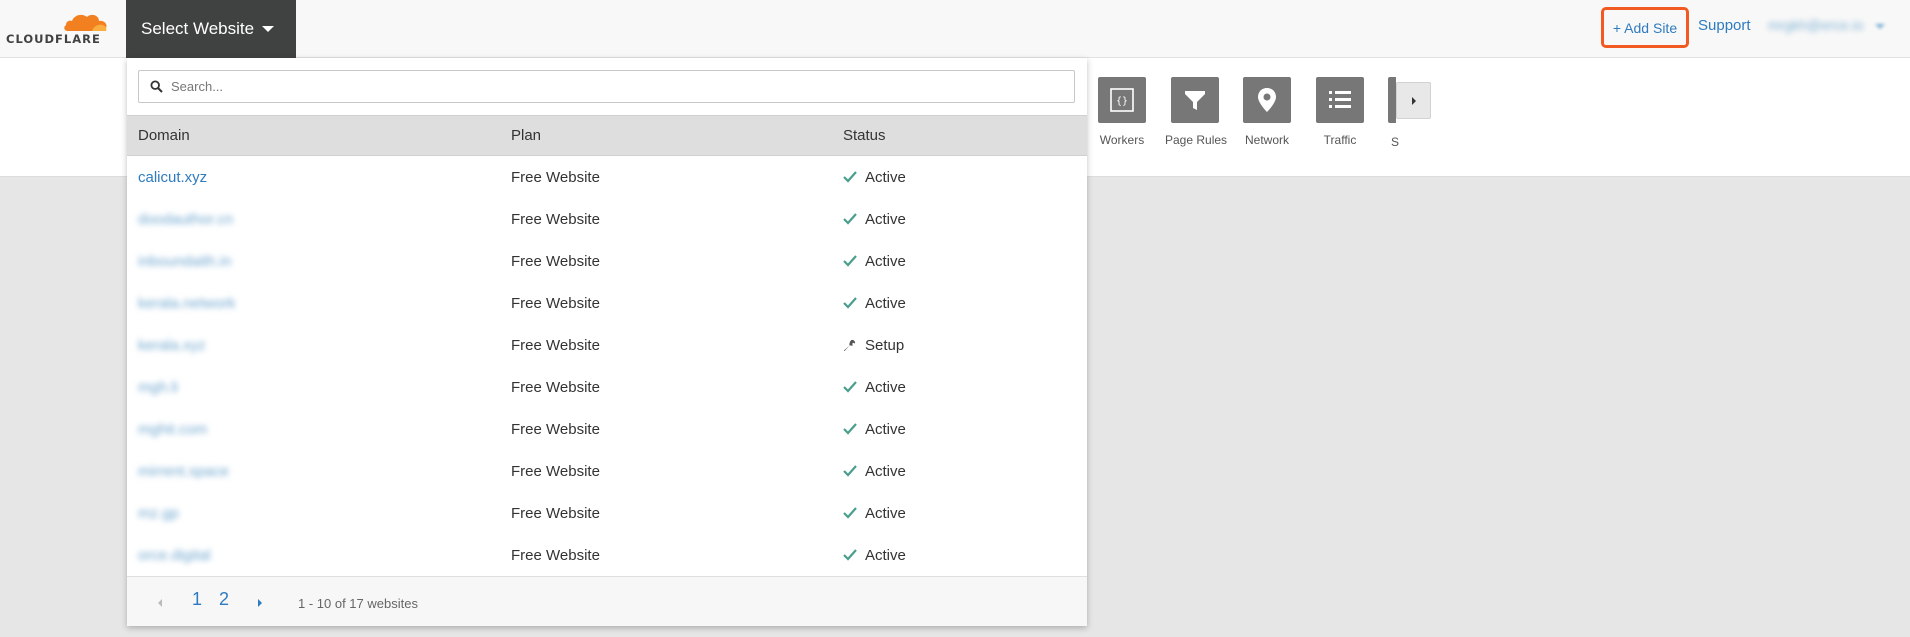 The width and height of the screenshot is (1910, 637). I want to click on user-menu-caret-icon, so click(1880, 26).